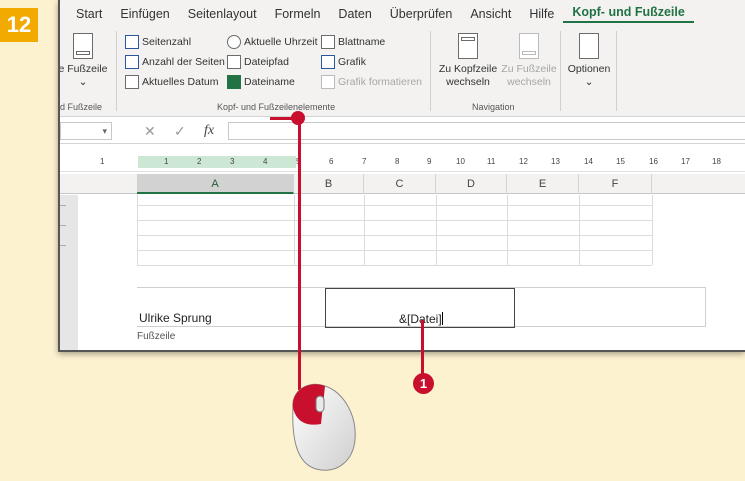  What do you see at coordinates (324, 427) in the screenshot?
I see `mouse-icon` at bounding box center [324, 427].